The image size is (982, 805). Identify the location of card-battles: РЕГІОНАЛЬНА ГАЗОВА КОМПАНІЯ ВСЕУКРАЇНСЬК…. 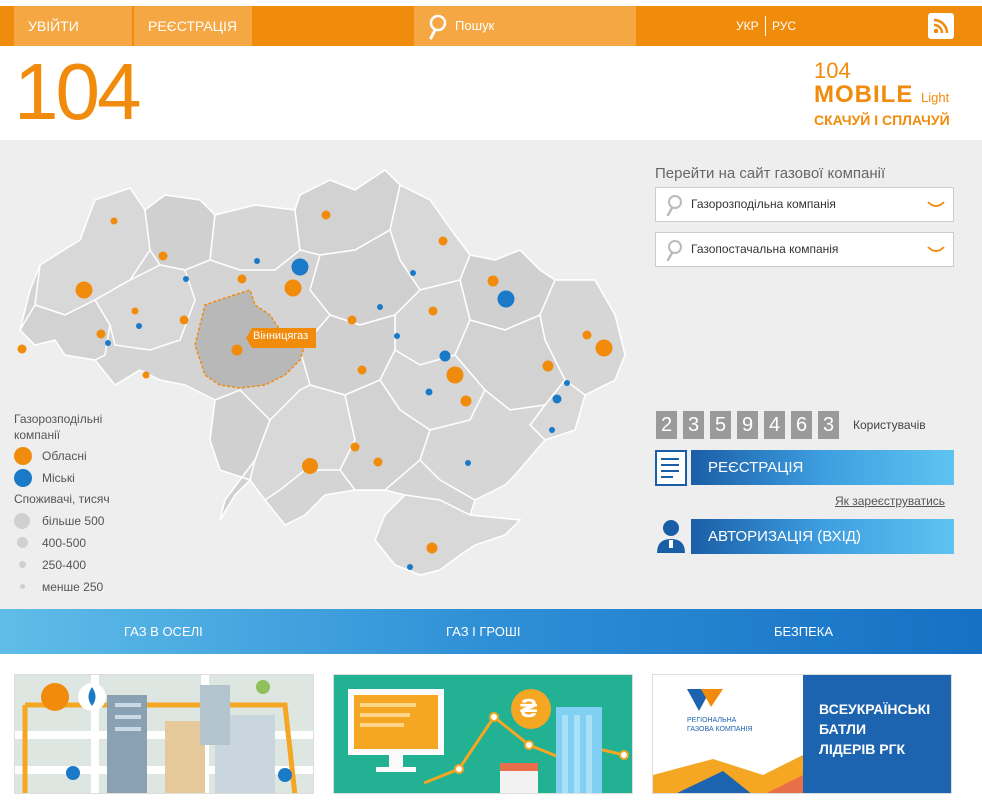
(802, 734).